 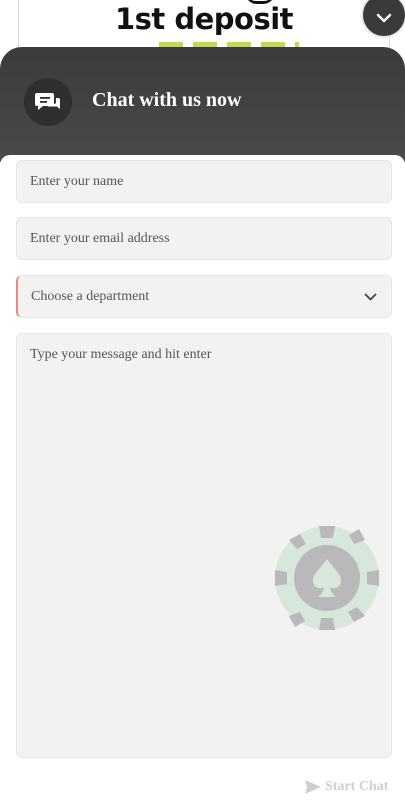 I want to click on start-chat-label: Start Chat, so click(x=357, y=786).